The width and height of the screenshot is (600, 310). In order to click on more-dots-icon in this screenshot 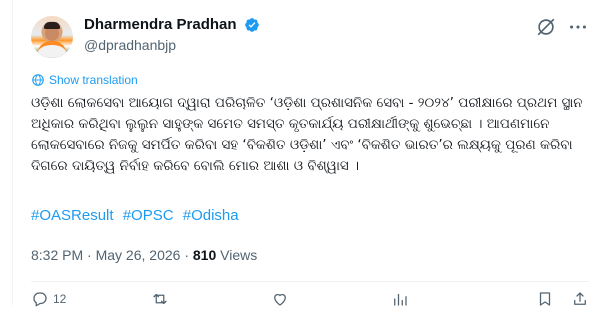, I will do `click(578, 27)`.